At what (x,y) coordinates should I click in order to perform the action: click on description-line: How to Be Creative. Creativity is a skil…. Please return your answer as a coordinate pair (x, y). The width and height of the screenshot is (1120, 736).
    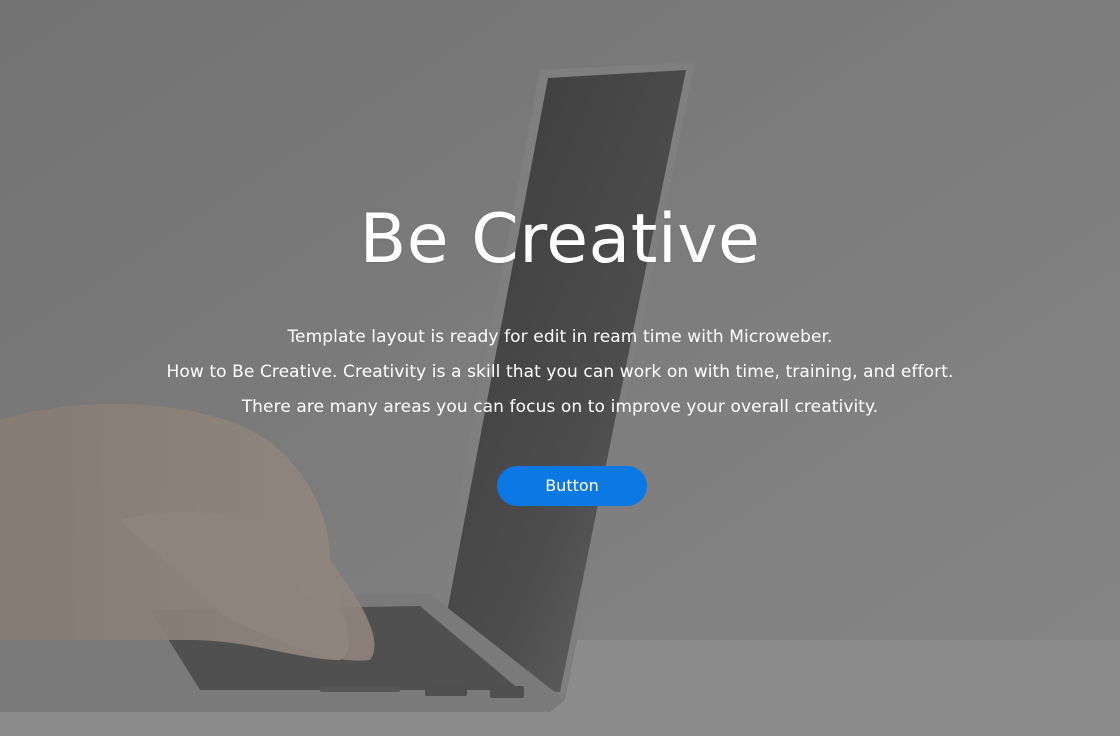
    Looking at the image, I should click on (560, 372).